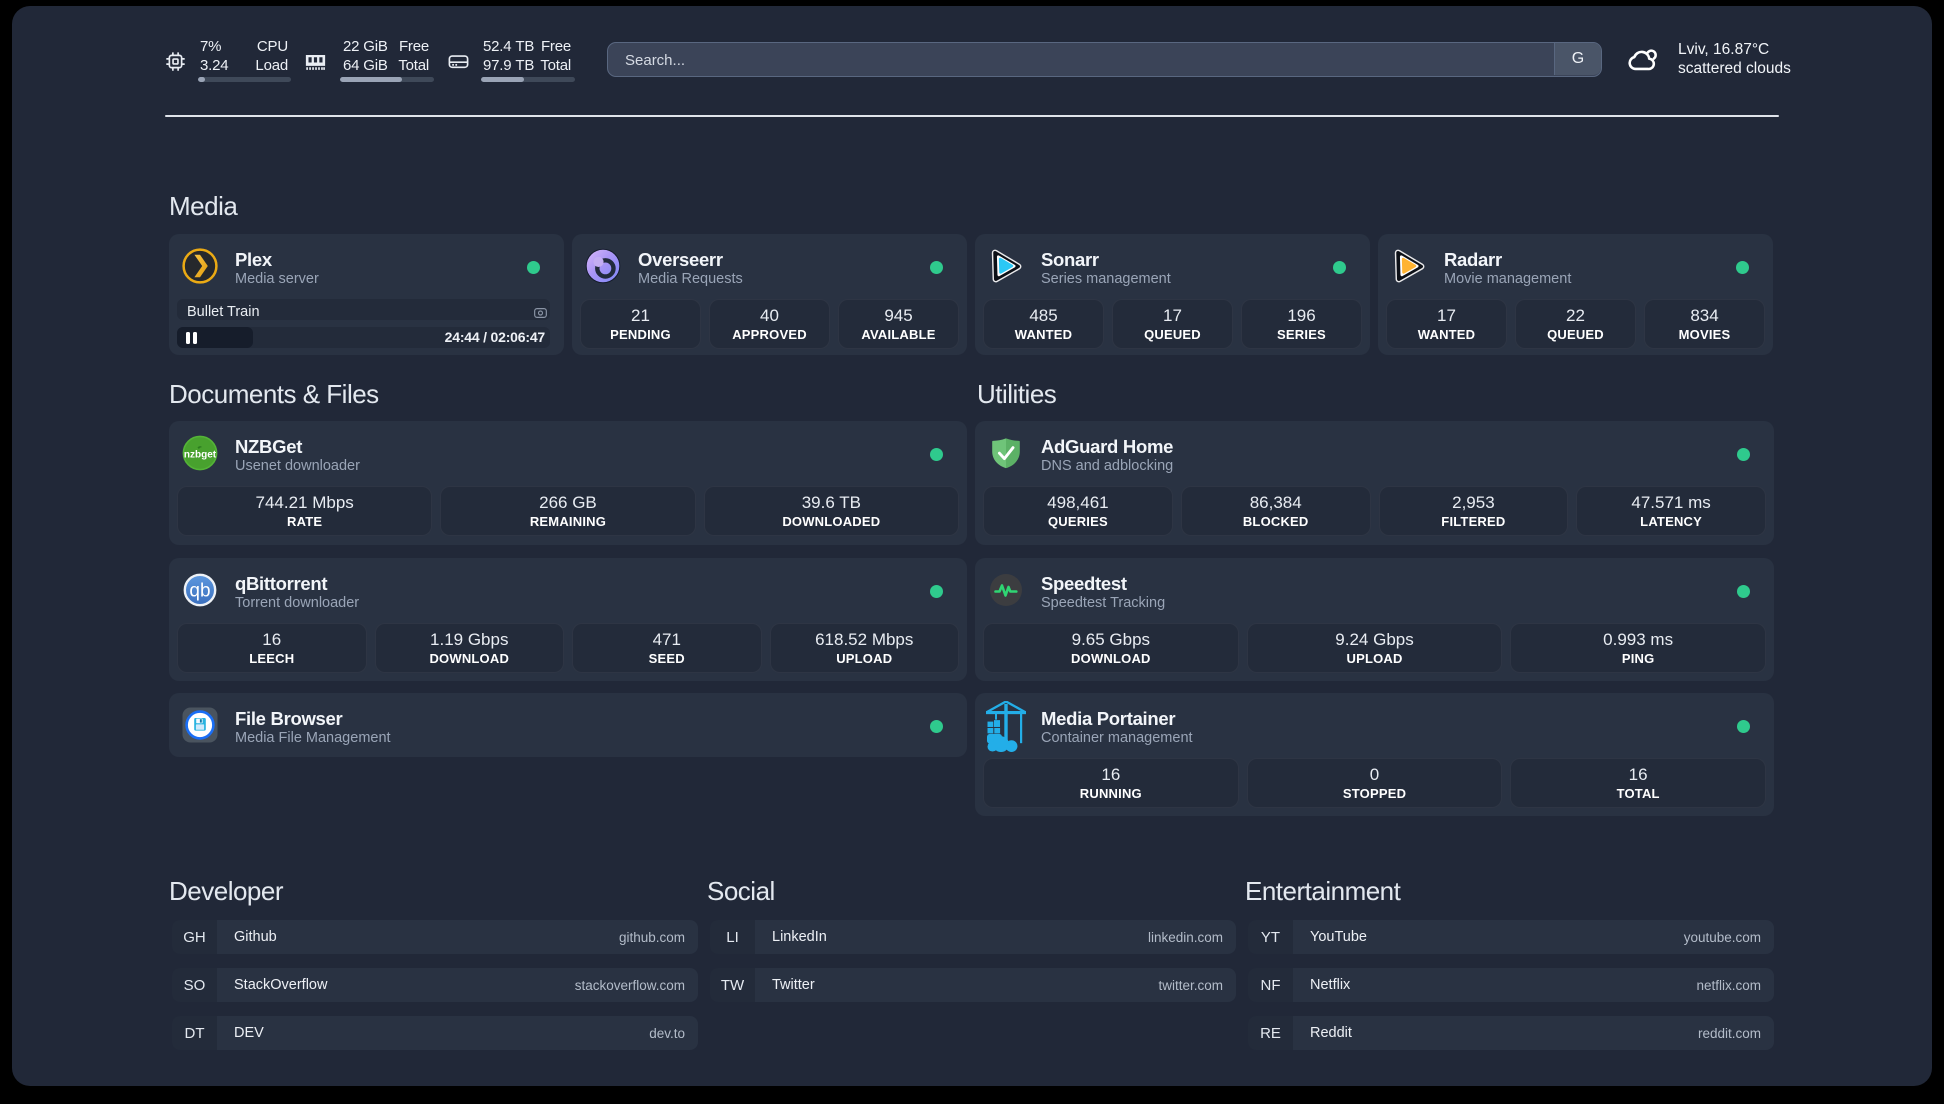 Image resolution: width=1944 pixels, height=1104 pixels. I want to click on svg-text: nzbget, so click(200, 454).